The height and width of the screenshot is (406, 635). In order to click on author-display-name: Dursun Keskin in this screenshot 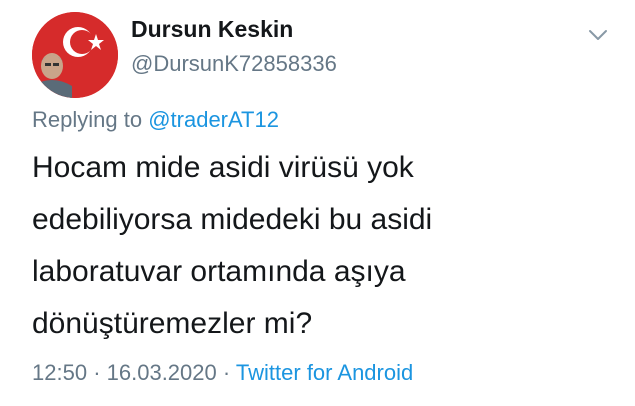, I will do `click(212, 29)`.